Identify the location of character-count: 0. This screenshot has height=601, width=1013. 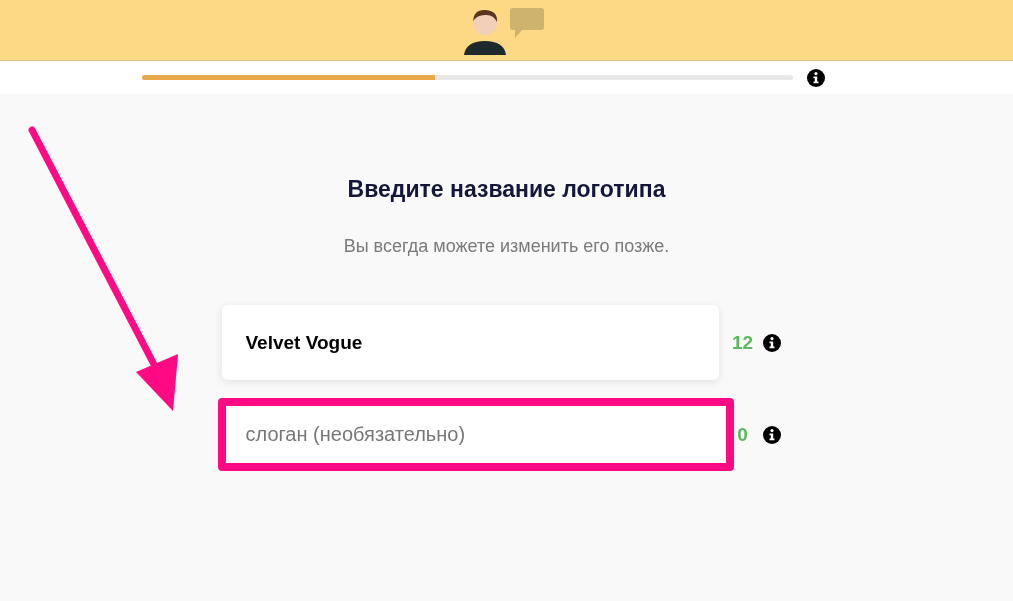
(742, 434).